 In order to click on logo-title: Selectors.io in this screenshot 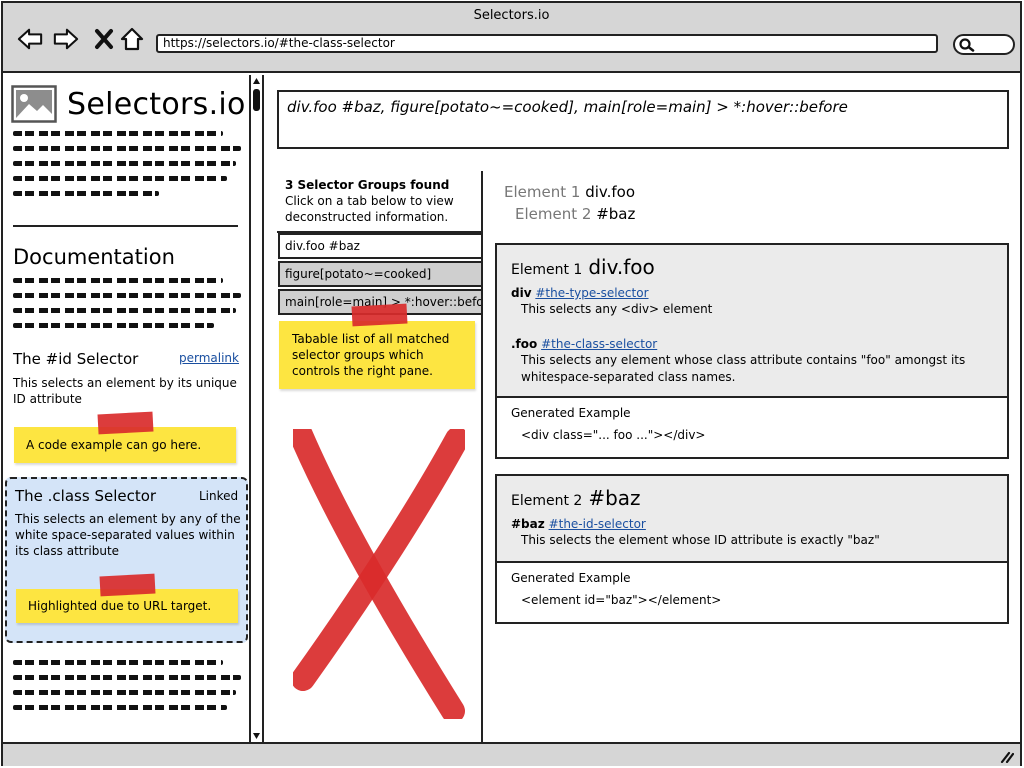, I will do `click(156, 104)`.